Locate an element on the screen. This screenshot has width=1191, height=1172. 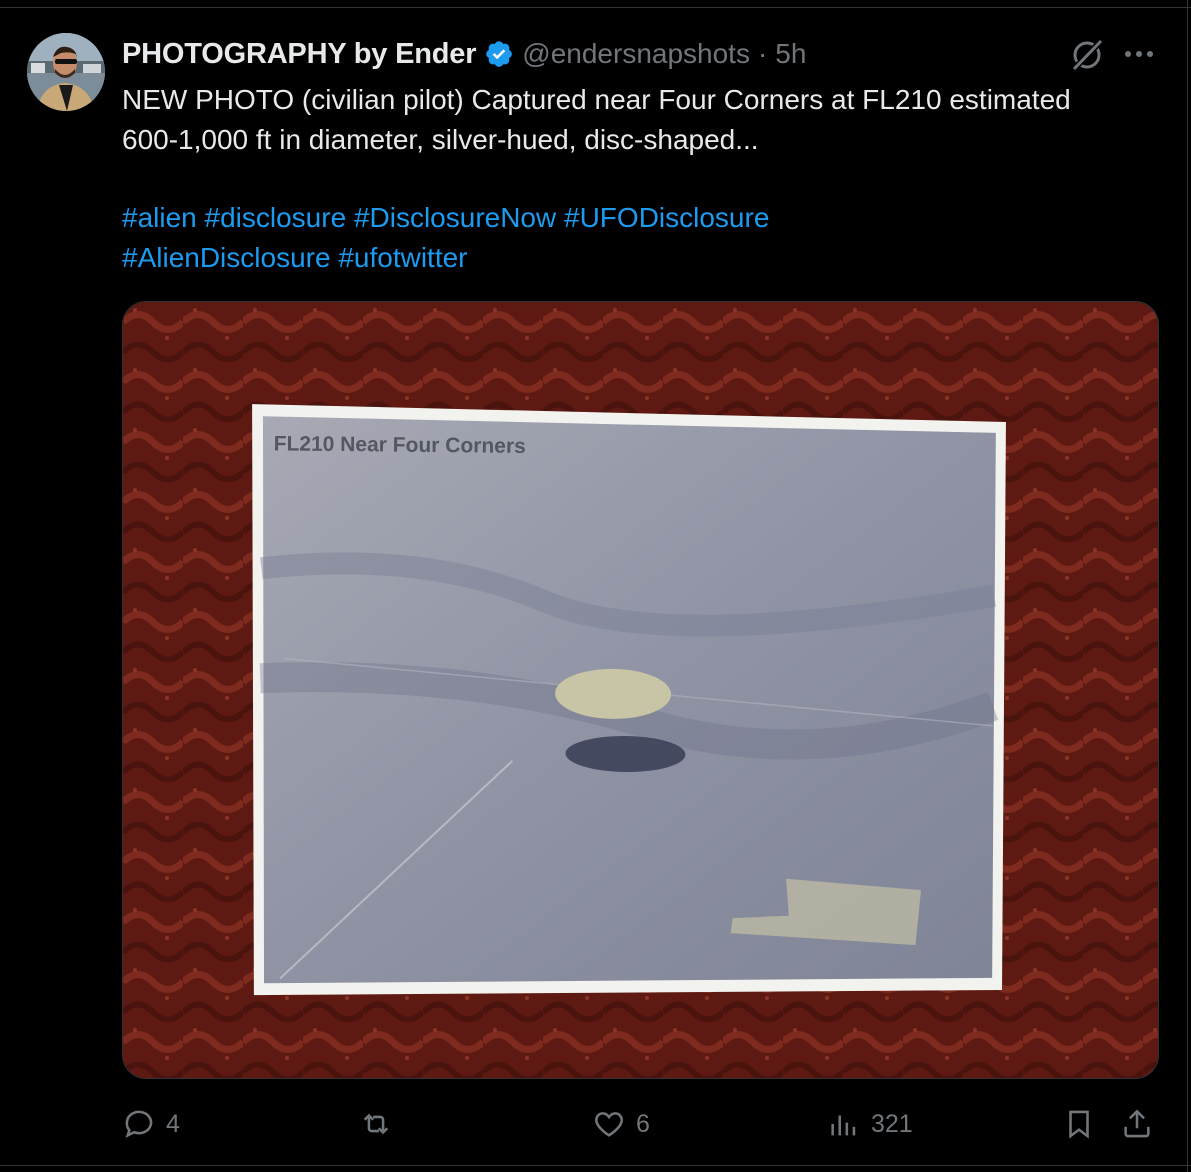
action-bar: 4 6 321 is located at coordinates (595, 1124).